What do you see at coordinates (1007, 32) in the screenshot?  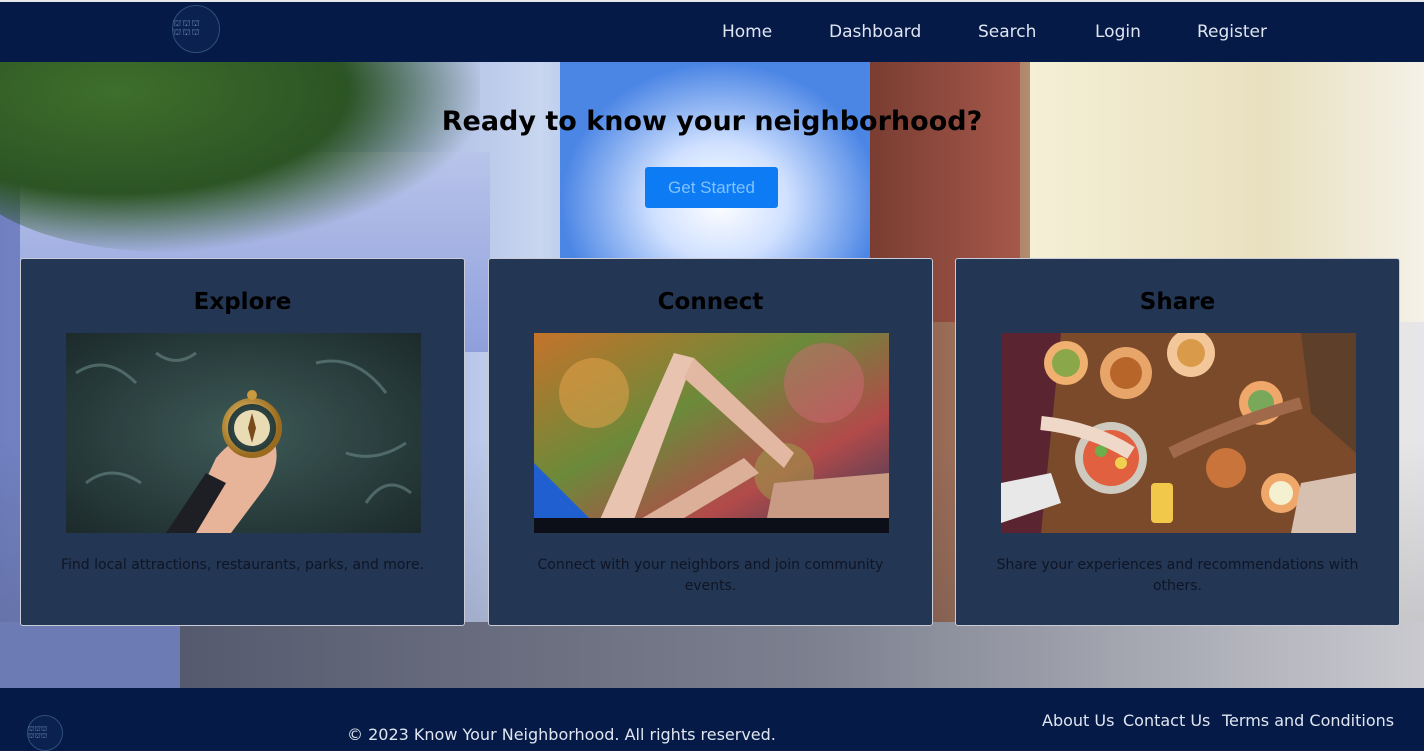 I see `nav-search-link: Search` at bounding box center [1007, 32].